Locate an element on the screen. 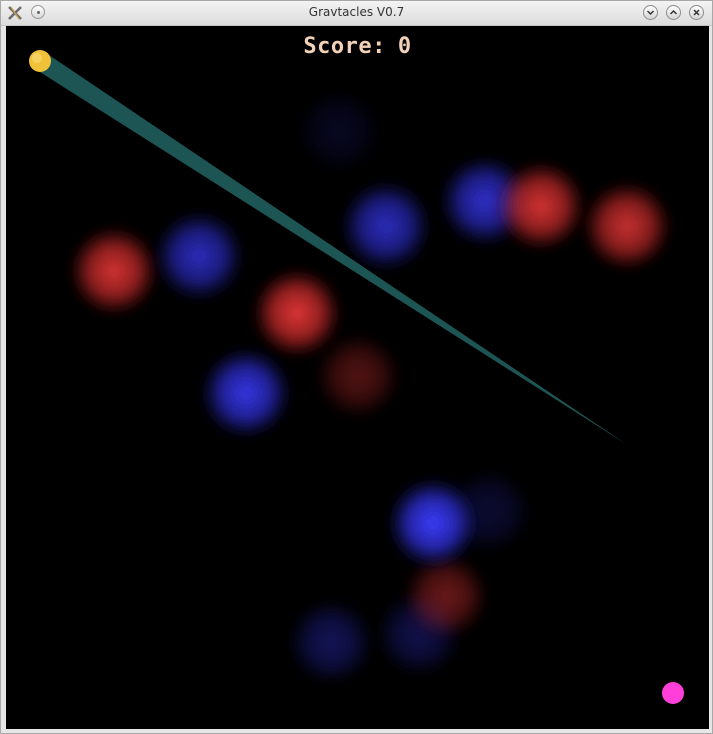  target-ball is located at coordinates (673, 693).